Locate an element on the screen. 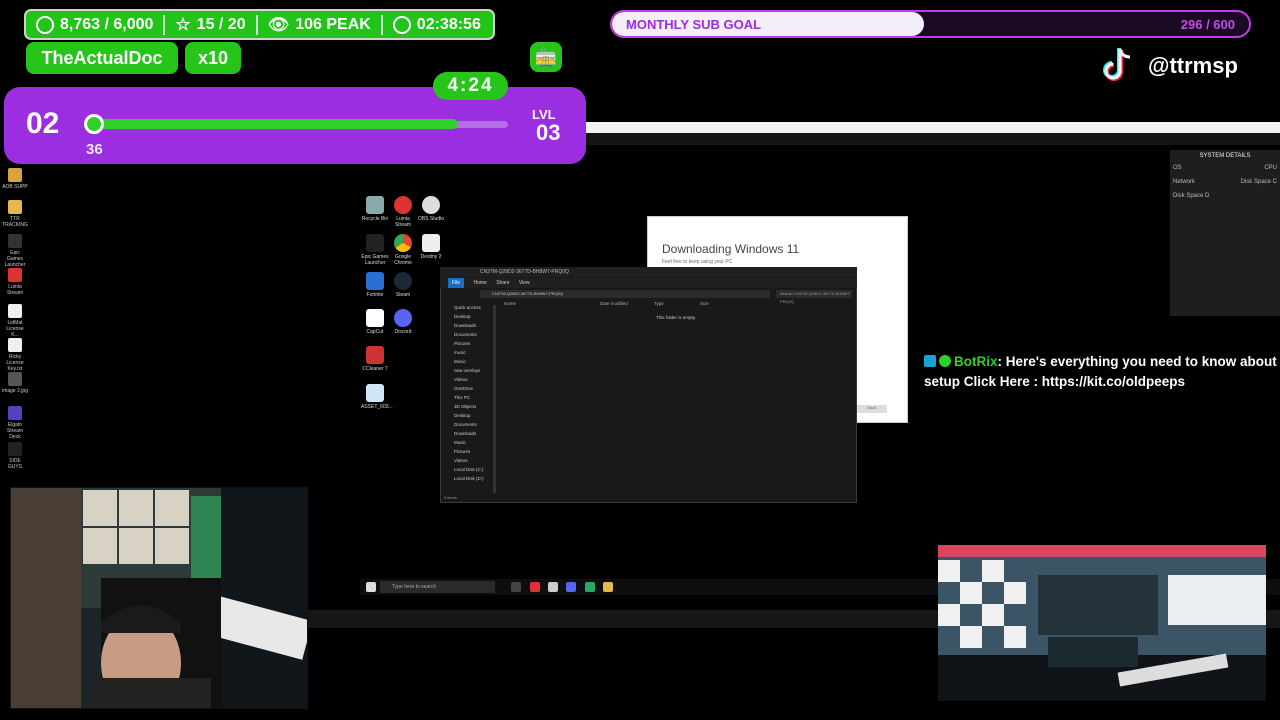 The height and width of the screenshot is (720, 1280). desktop-icon: Ricky License Key.txt is located at coordinates (15, 355).